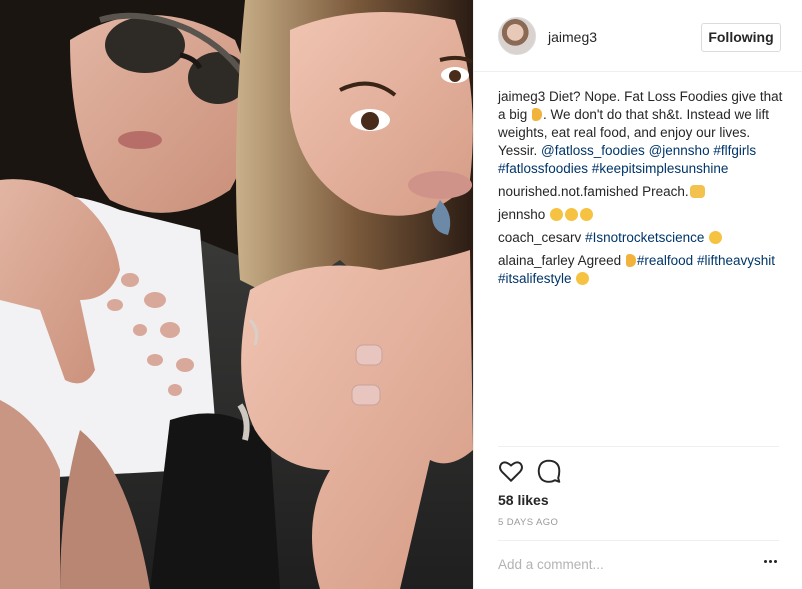  What do you see at coordinates (528, 522) in the screenshot?
I see `post-timestamp: 5 DAYS AGO` at bounding box center [528, 522].